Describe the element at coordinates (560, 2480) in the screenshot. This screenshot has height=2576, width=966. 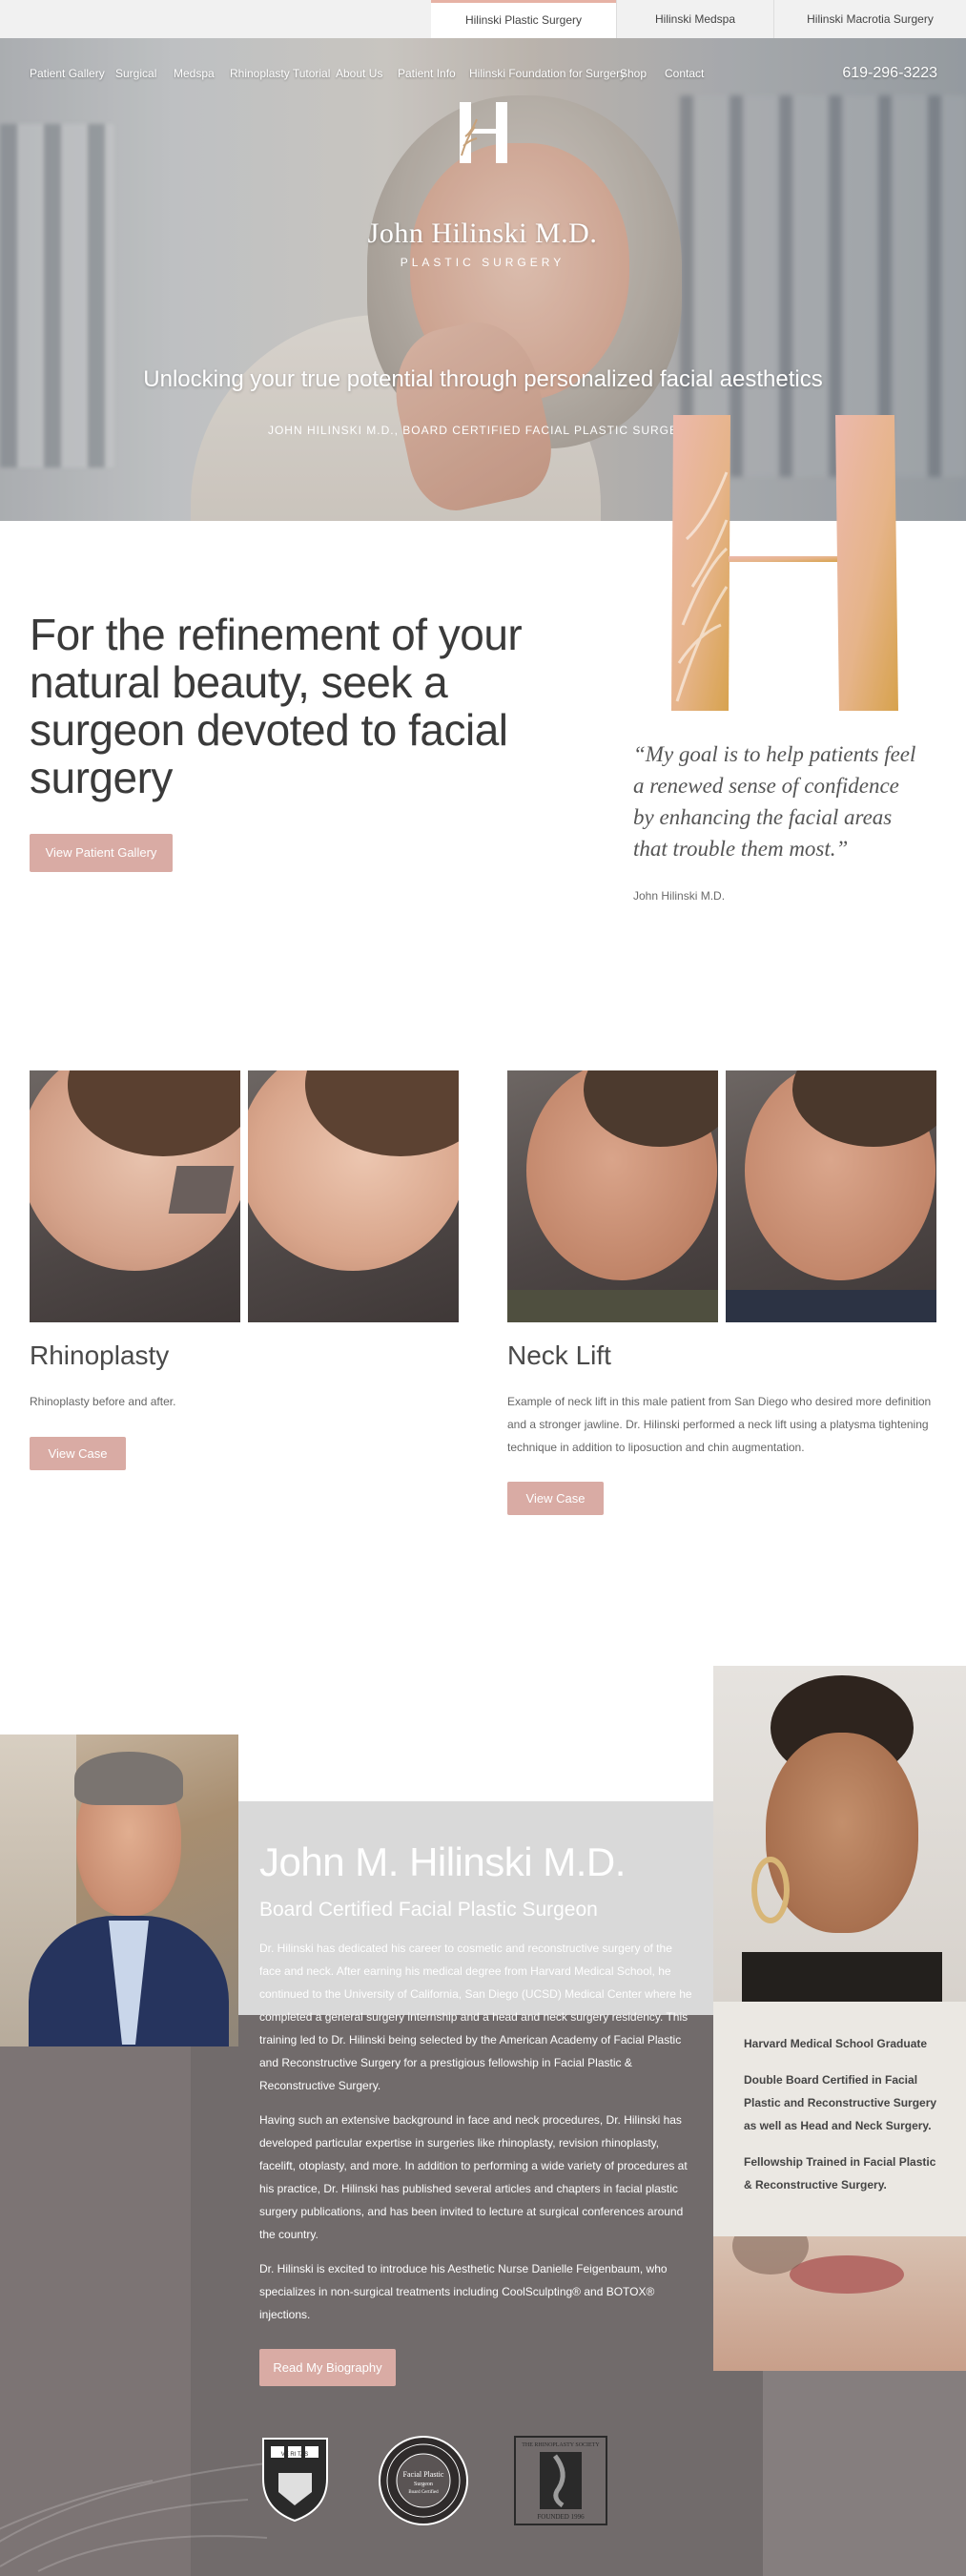
I see `rhinoplasty-society-logo-icon: THE RHINOPLASTY SOCIETY FOUNDED 1996` at that location.